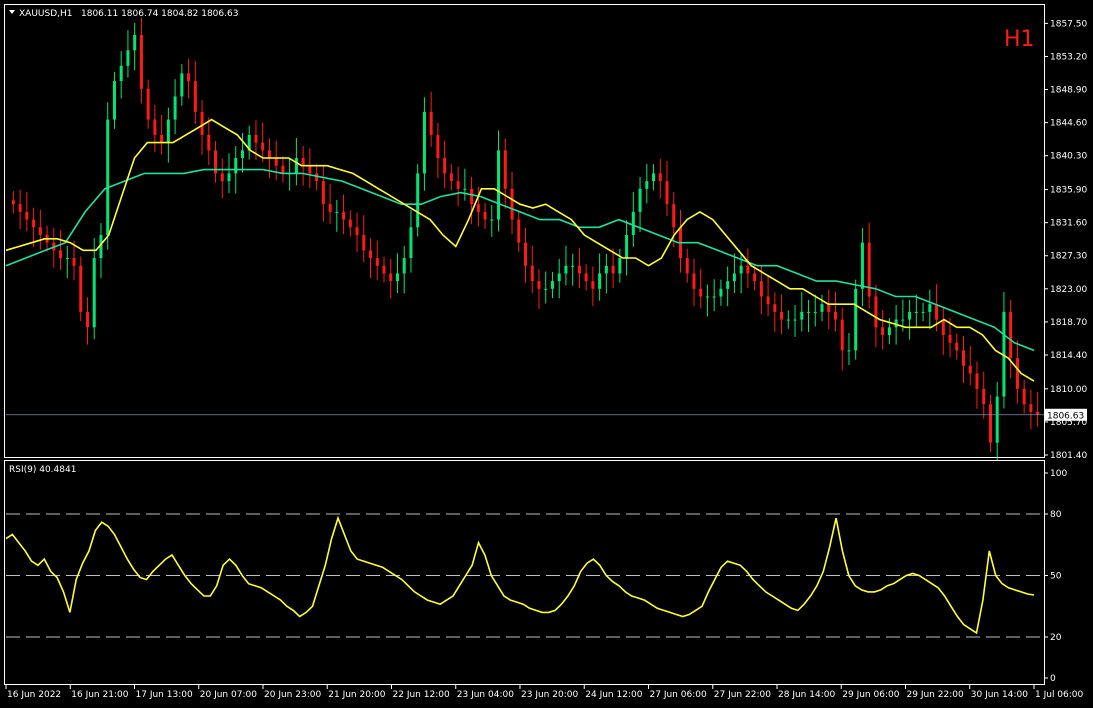 The height and width of the screenshot is (708, 1093). I want to click on time-tick-label: 21 Jun 20:00, so click(356, 695).